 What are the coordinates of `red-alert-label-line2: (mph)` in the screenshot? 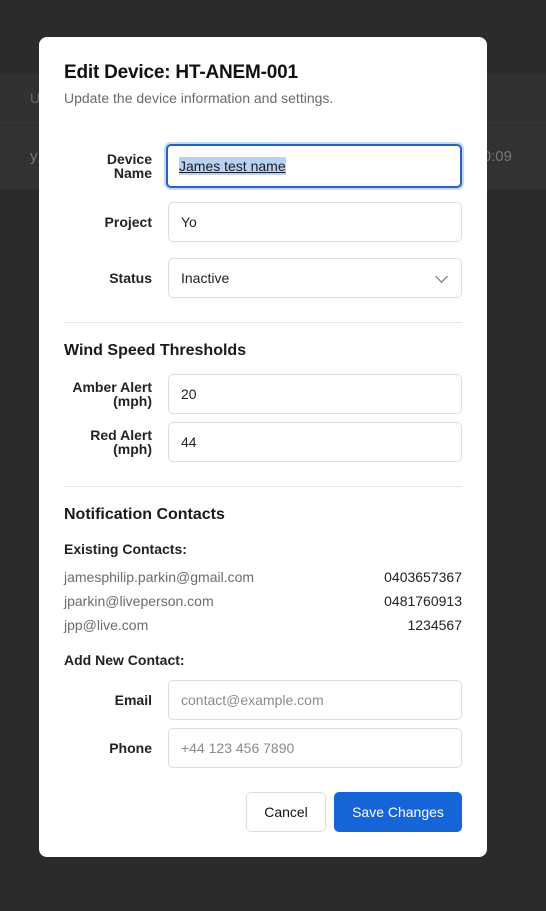 It's located at (132, 449).